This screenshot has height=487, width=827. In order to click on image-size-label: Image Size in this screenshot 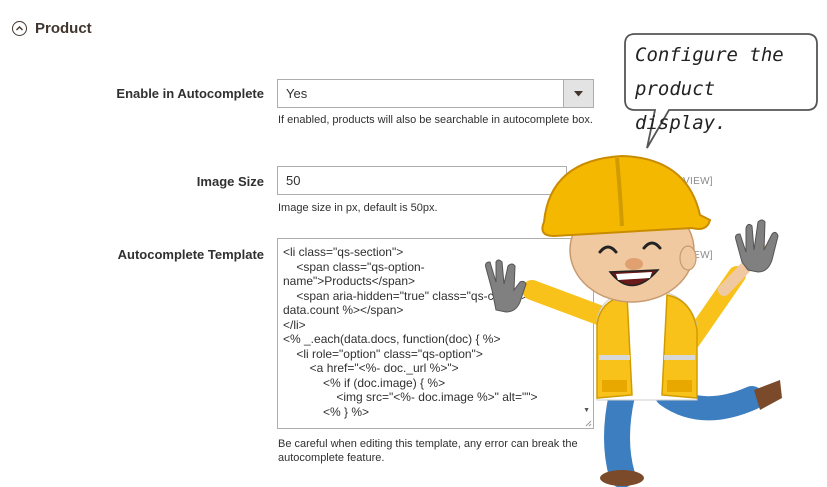, I will do `click(230, 181)`.